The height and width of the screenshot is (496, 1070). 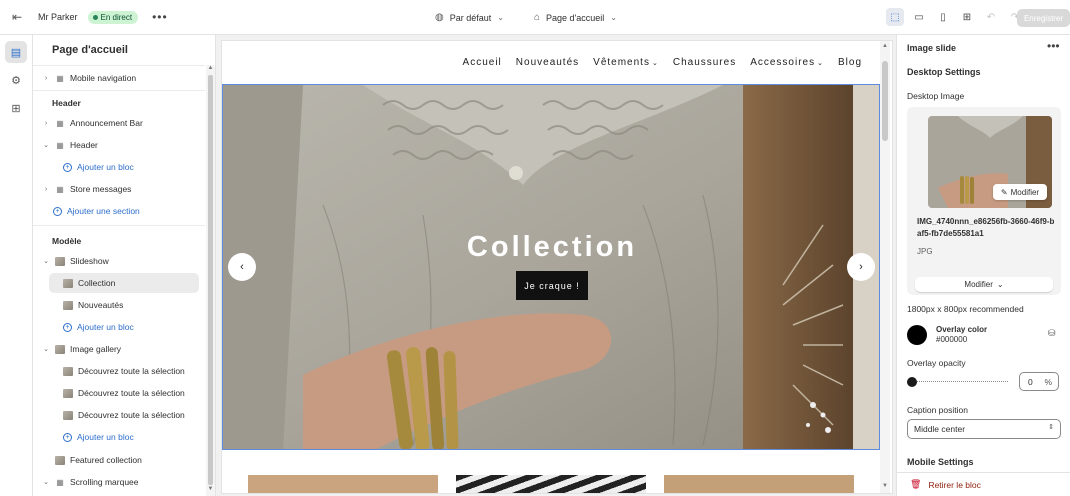 I want to click on nav-link-accueil: Accueil, so click(x=482, y=62).